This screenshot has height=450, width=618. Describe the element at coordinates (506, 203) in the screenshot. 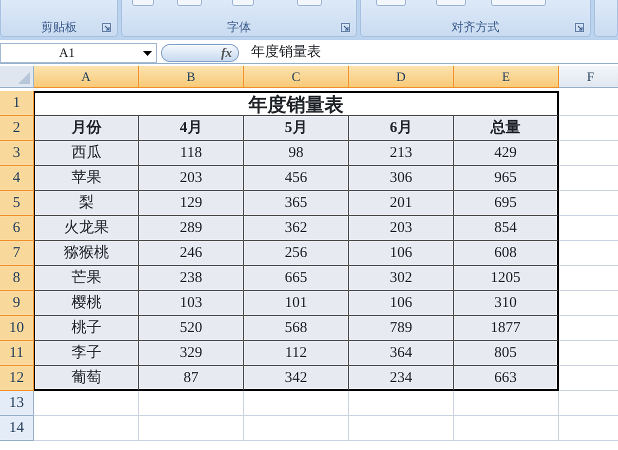

I see `table-cell: 695` at that location.